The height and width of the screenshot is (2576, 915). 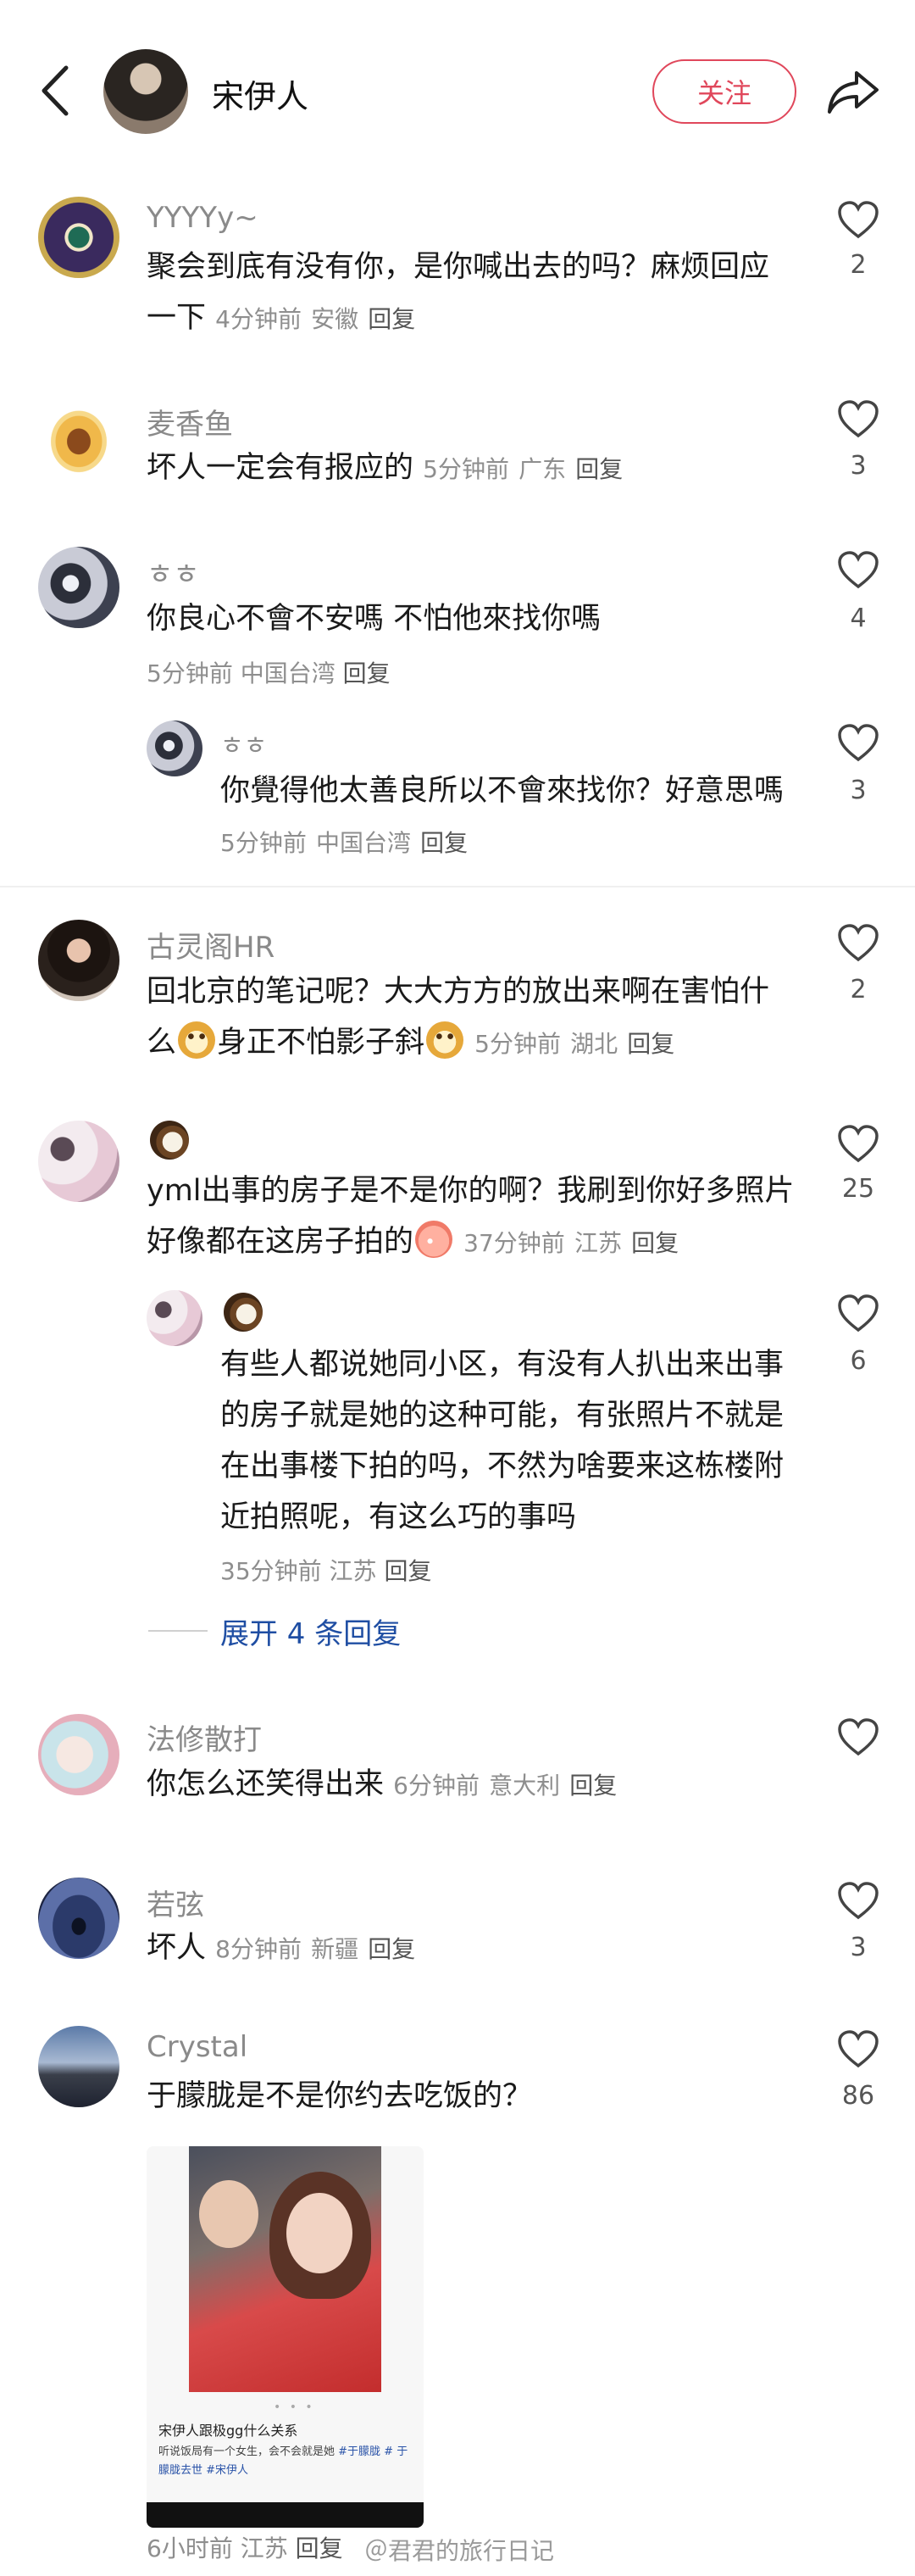 I want to click on comment-text: 坏人 8分钟前 新疆 回复, so click(x=477, y=1948).